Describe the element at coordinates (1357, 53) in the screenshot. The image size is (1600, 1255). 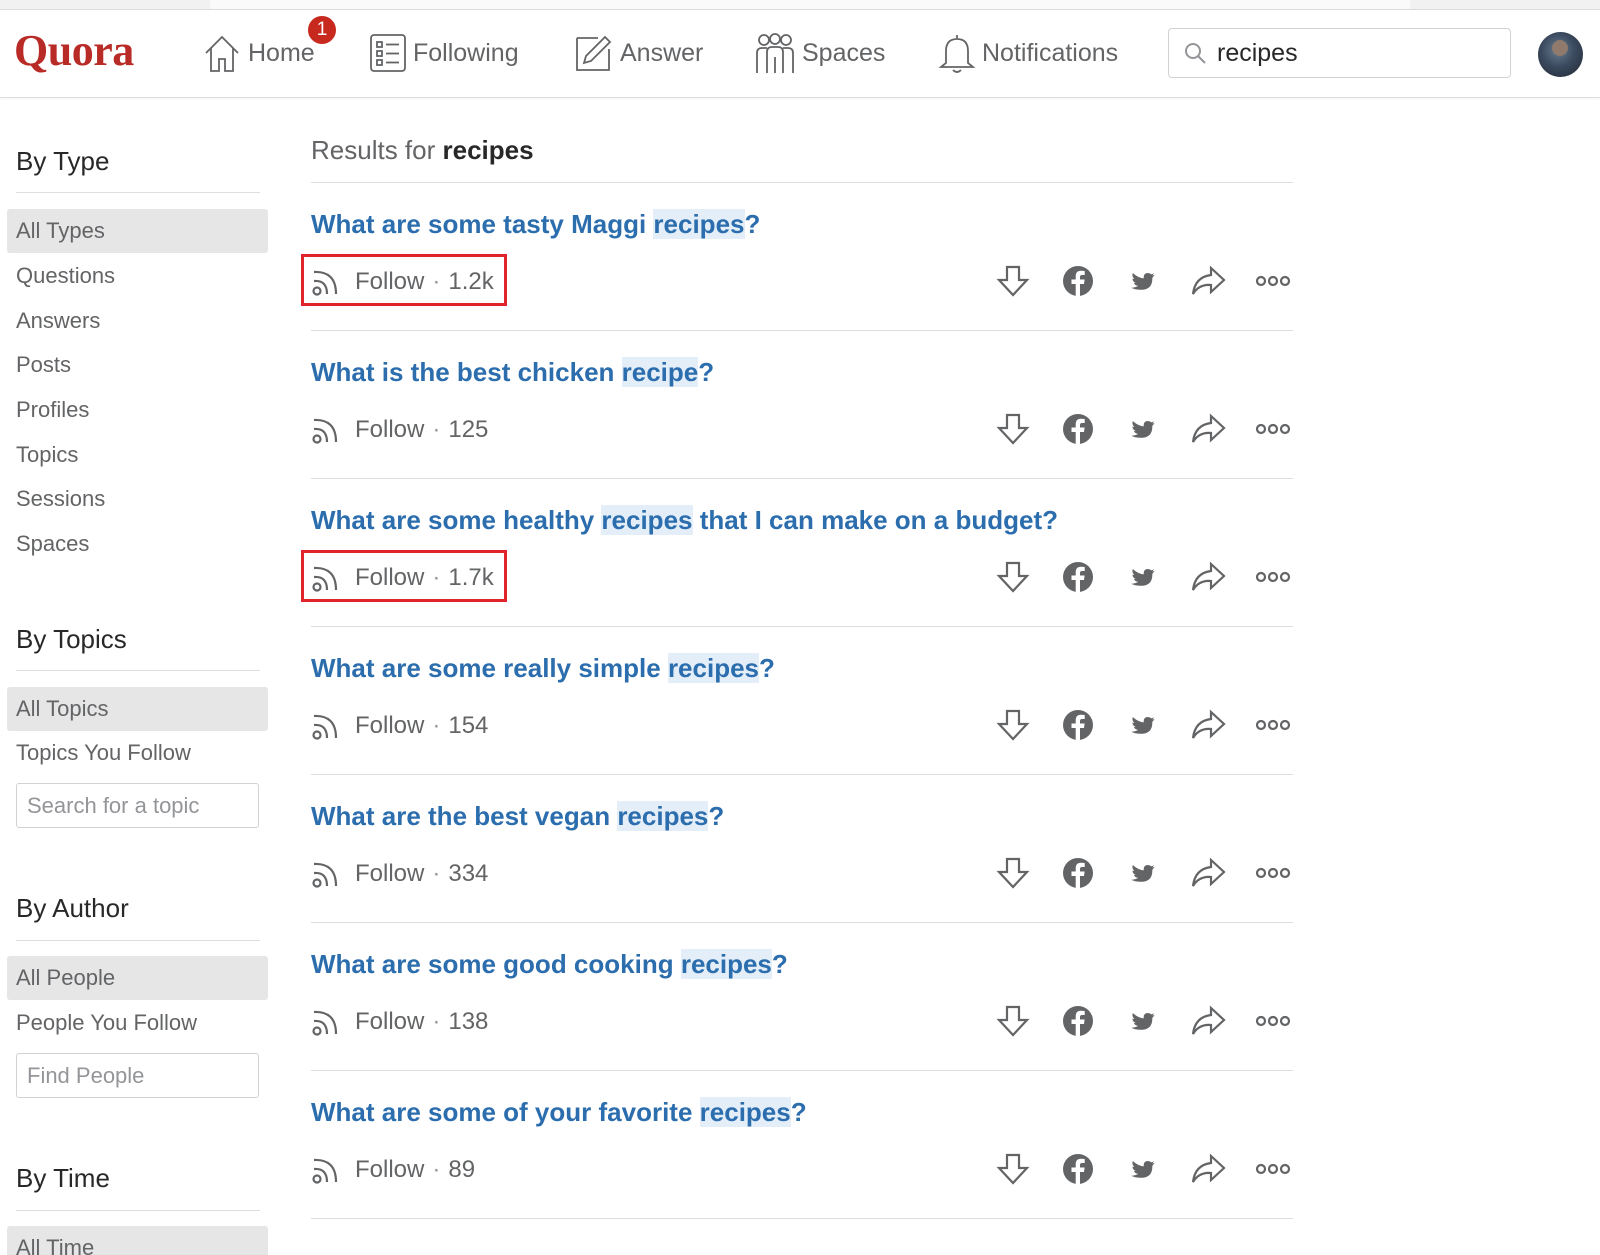
I see `search-input` at that location.